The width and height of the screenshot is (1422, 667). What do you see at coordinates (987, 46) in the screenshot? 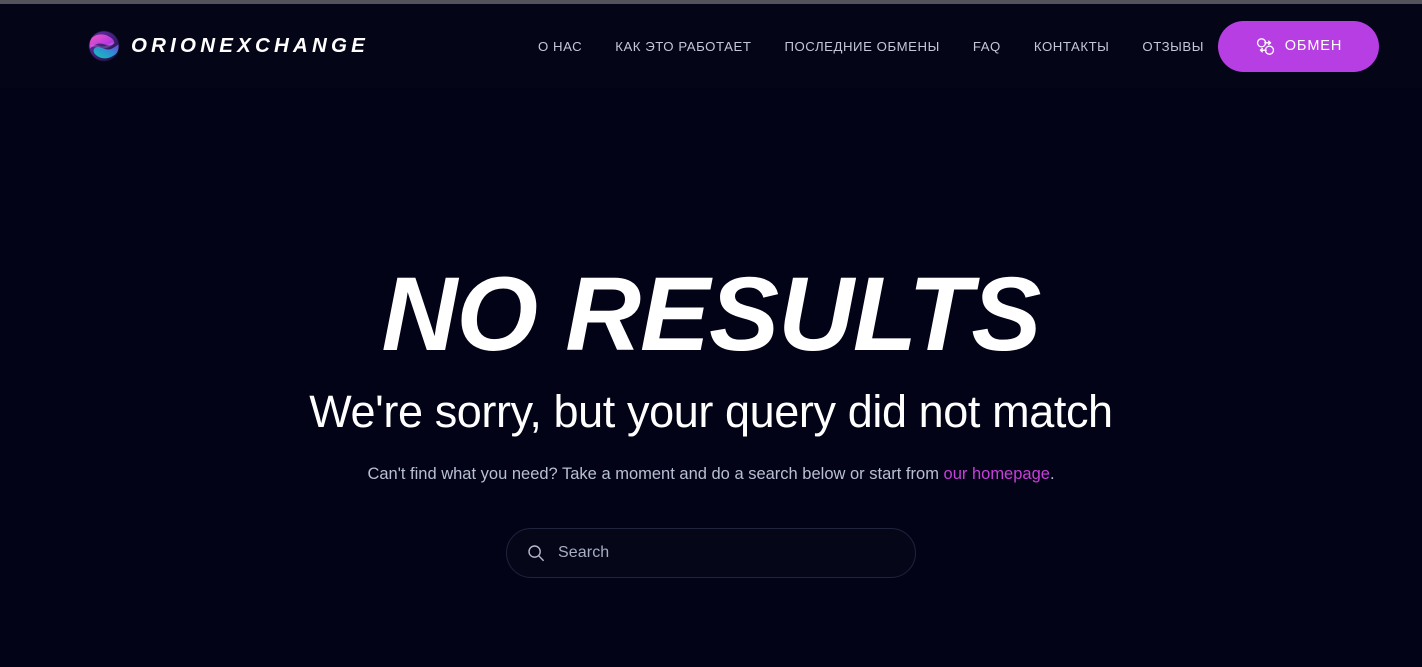
I see `nav-item-faq: FAQ` at bounding box center [987, 46].